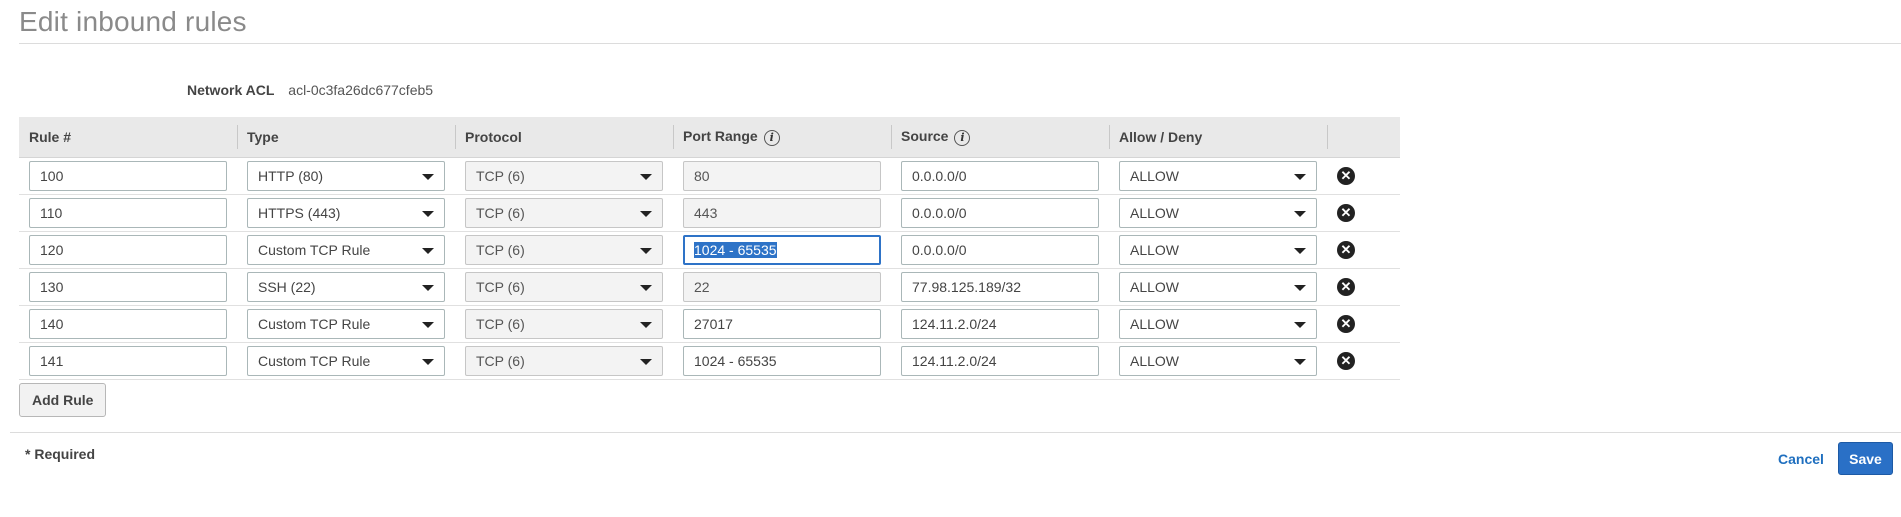 This screenshot has height=517, width=1901. Describe the element at coordinates (346, 287) in the screenshot. I see `type-select: SSH (22)` at that location.